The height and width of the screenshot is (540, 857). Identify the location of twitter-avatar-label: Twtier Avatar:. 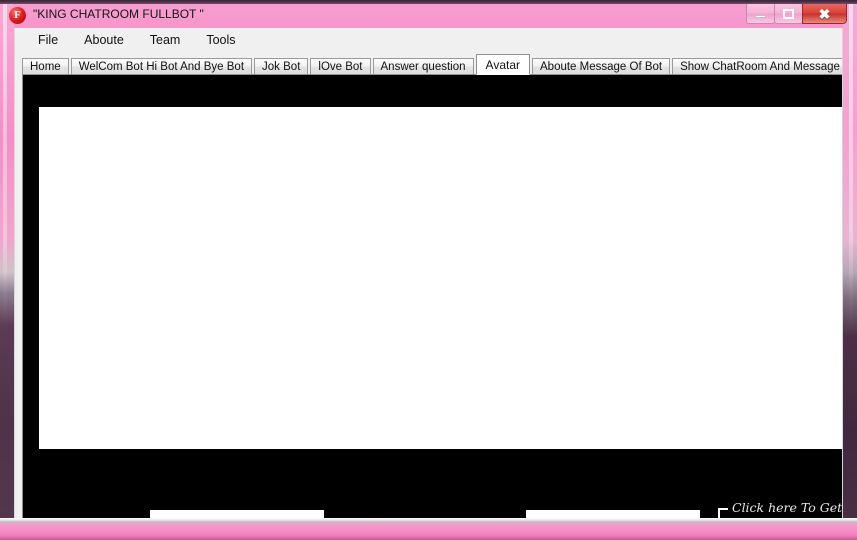
(467, 517).